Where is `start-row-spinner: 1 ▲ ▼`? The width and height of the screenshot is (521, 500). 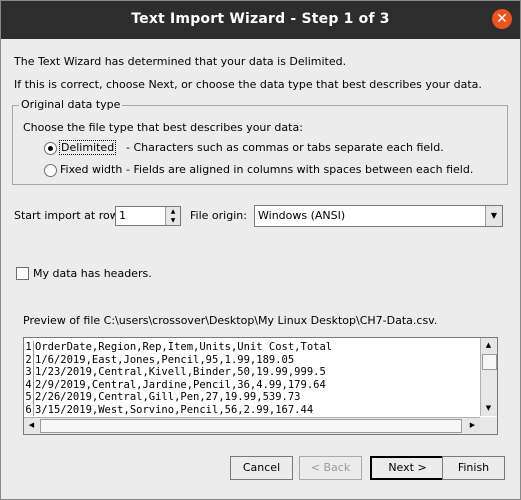
start-row-spinner: 1 ▲ ▼ is located at coordinates (148, 216).